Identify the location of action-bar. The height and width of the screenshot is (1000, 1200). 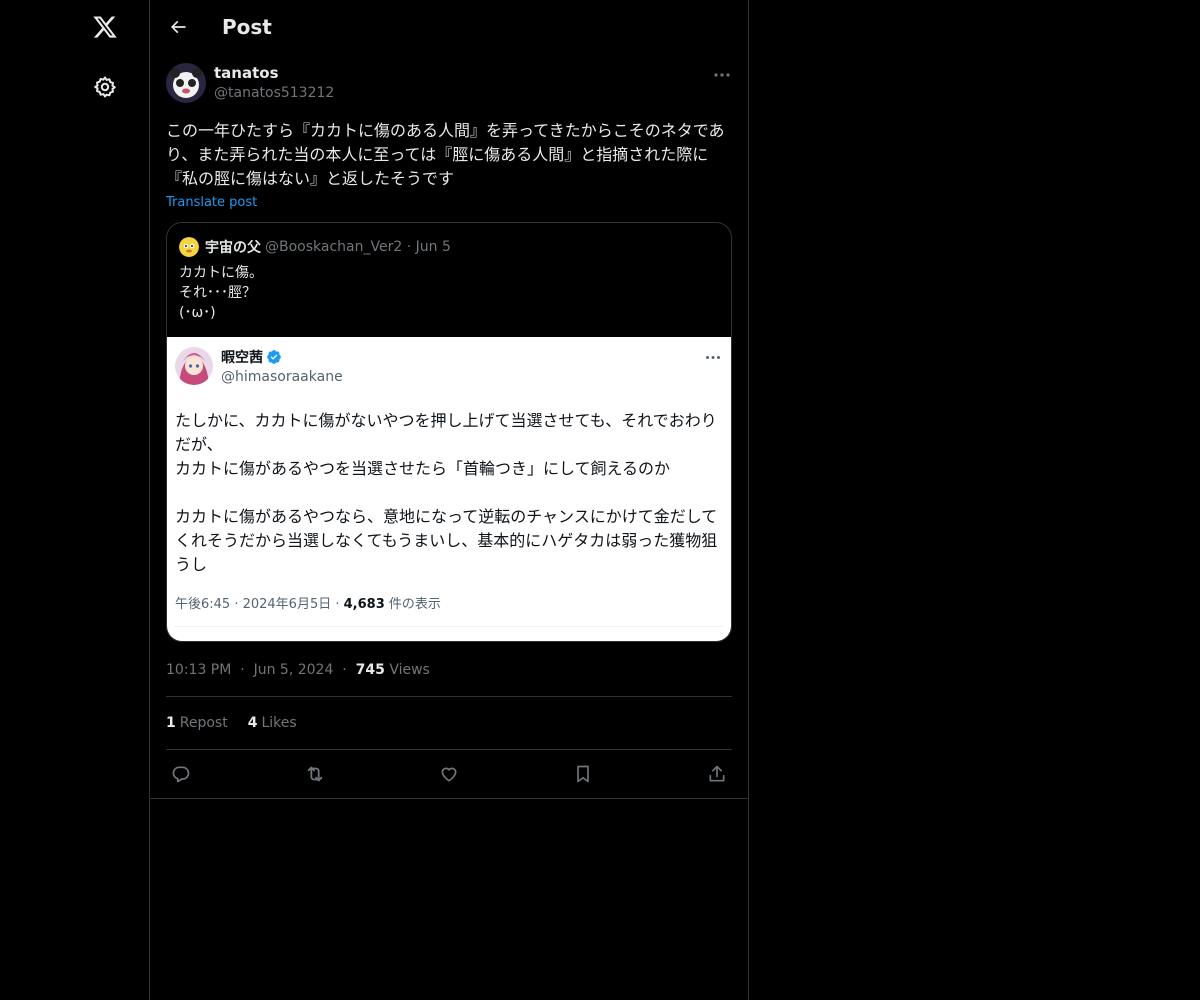
(449, 774).